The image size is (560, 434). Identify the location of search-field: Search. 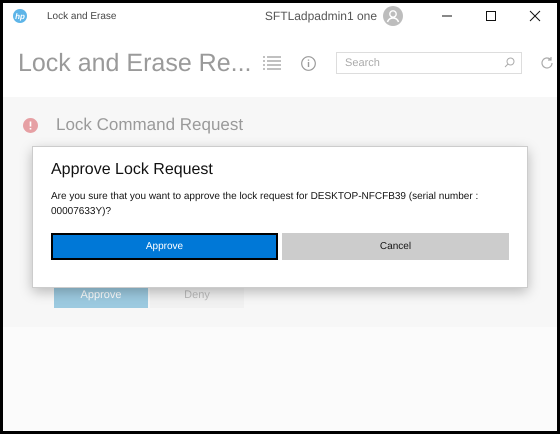
(429, 63).